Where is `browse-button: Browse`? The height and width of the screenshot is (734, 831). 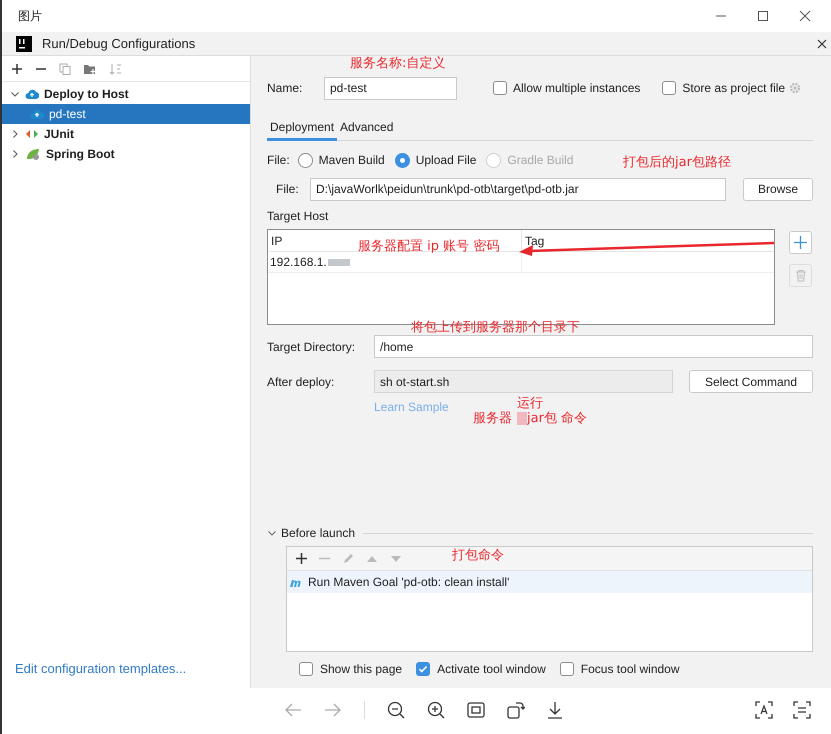
browse-button: Browse is located at coordinates (778, 189).